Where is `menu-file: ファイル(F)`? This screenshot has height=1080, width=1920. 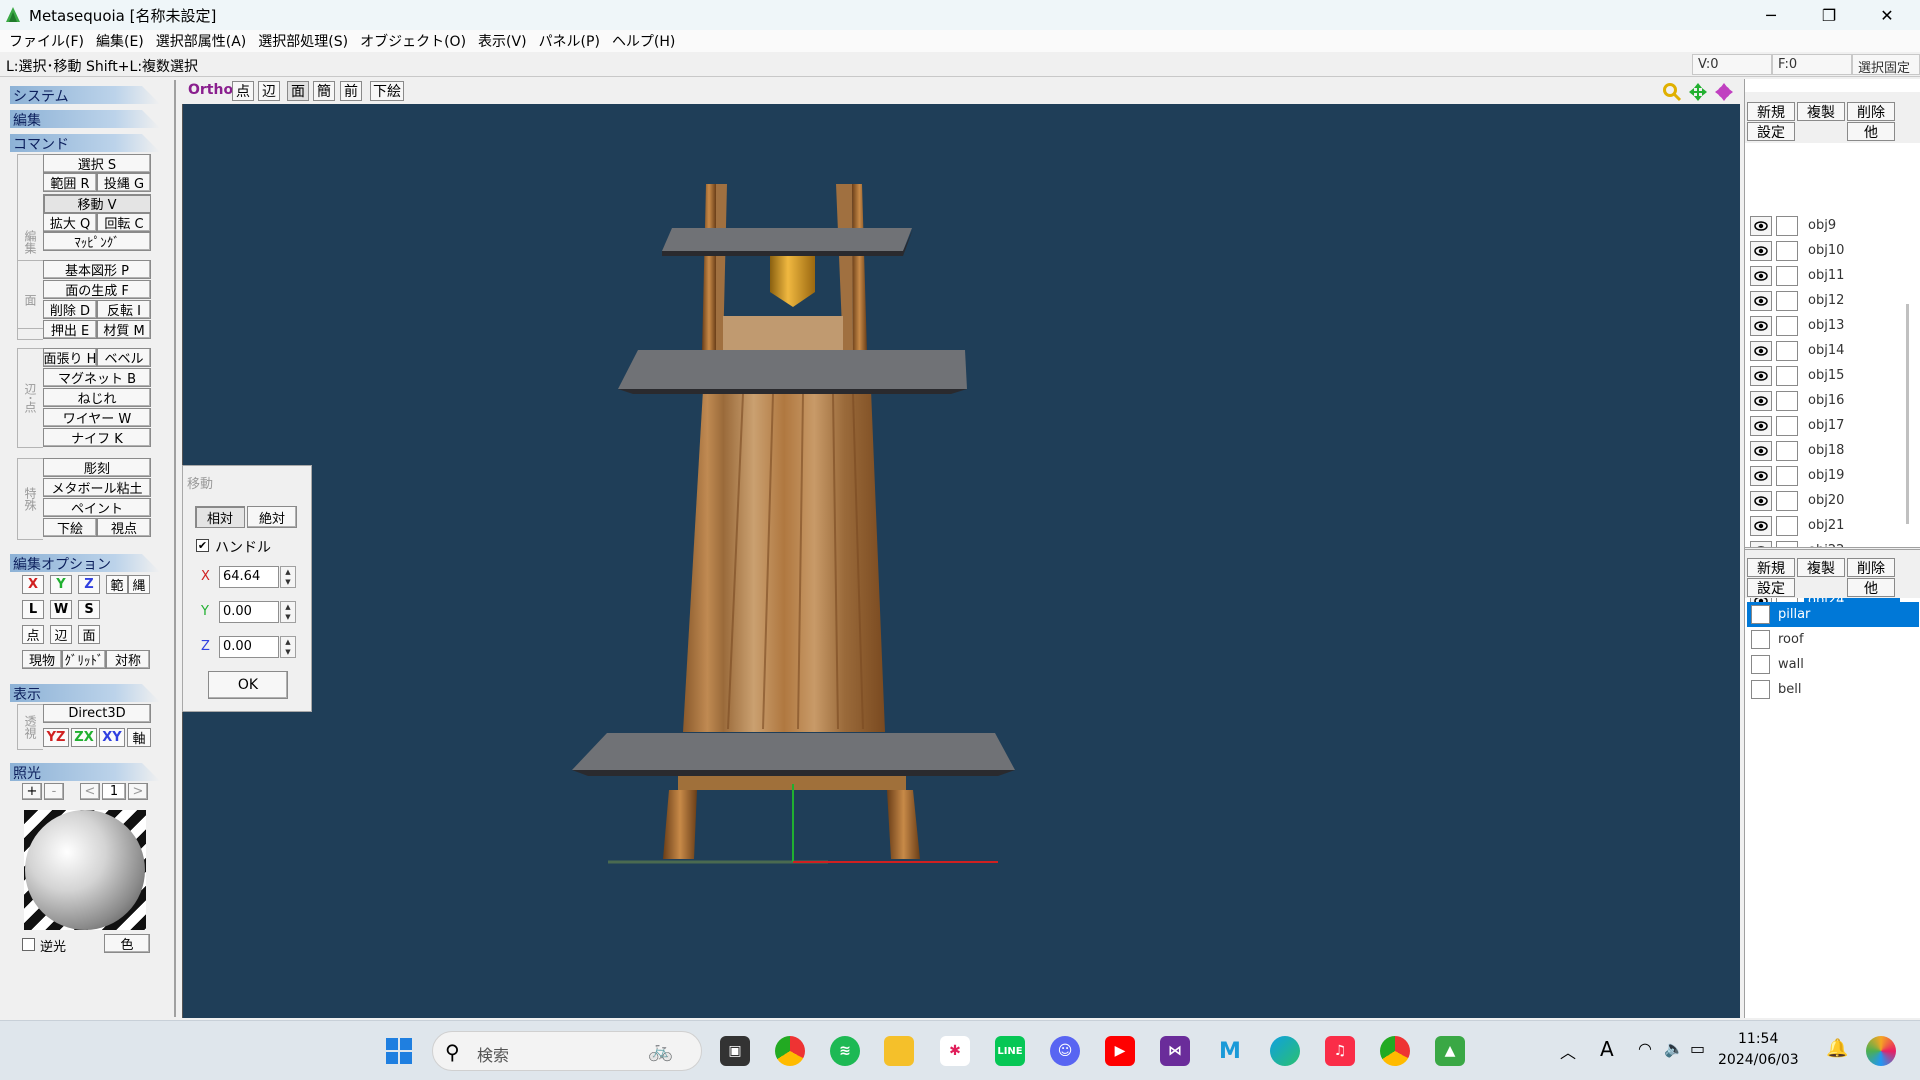 menu-file: ファイル(F) is located at coordinates (49, 41).